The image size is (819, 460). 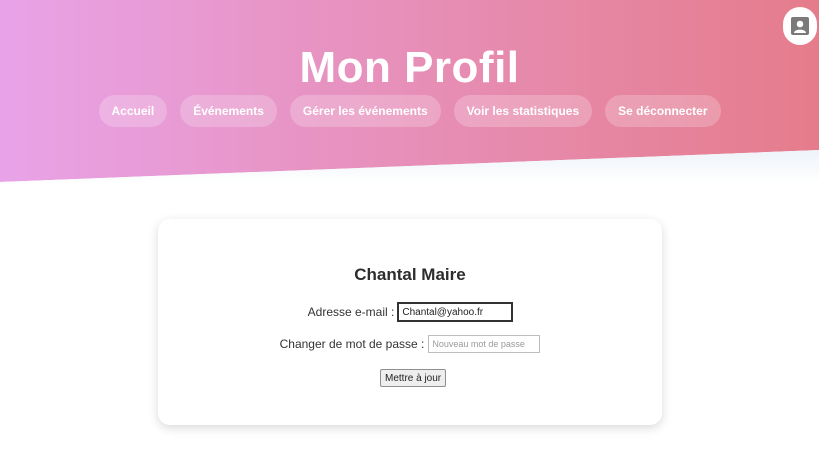 What do you see at coordinates (133, 111) in the screenshot?
I see `nav-item-accueil: Accueil` at bounding box center [133, 111].